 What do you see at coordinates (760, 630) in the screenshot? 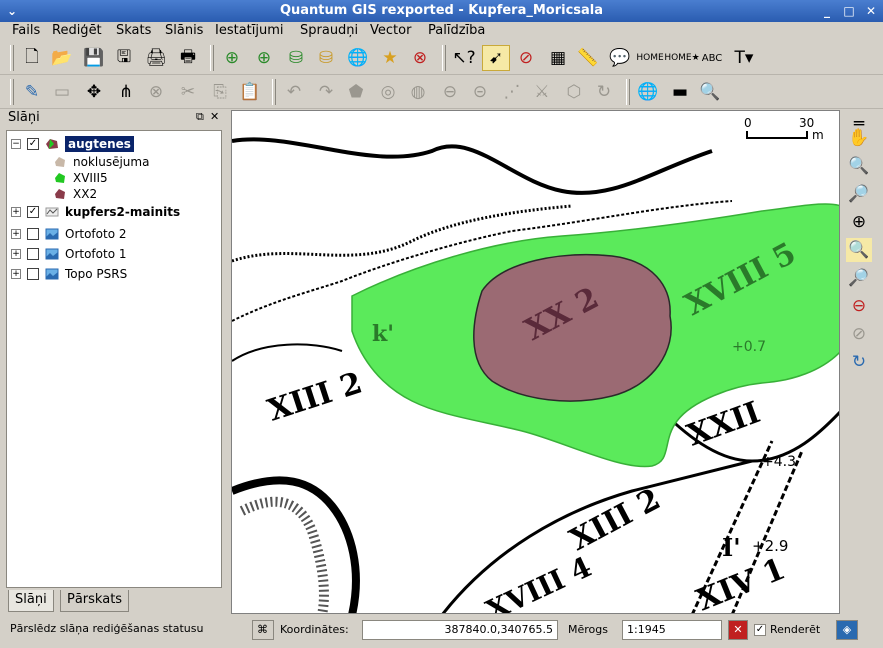
I see `render-checkbox: ✓` at bounding box center [760, 630].